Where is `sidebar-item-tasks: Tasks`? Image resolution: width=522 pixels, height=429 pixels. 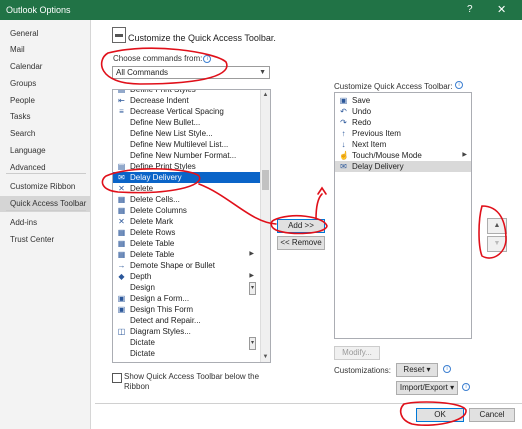
sidebar-item-tasks: Tasks is located at coordinates (45, 117).